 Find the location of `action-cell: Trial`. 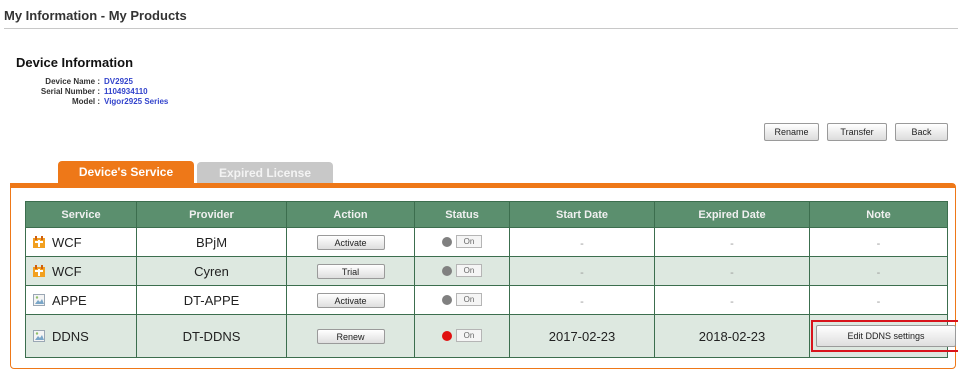

action-cell: Trial is located at coordinates (350, 271).